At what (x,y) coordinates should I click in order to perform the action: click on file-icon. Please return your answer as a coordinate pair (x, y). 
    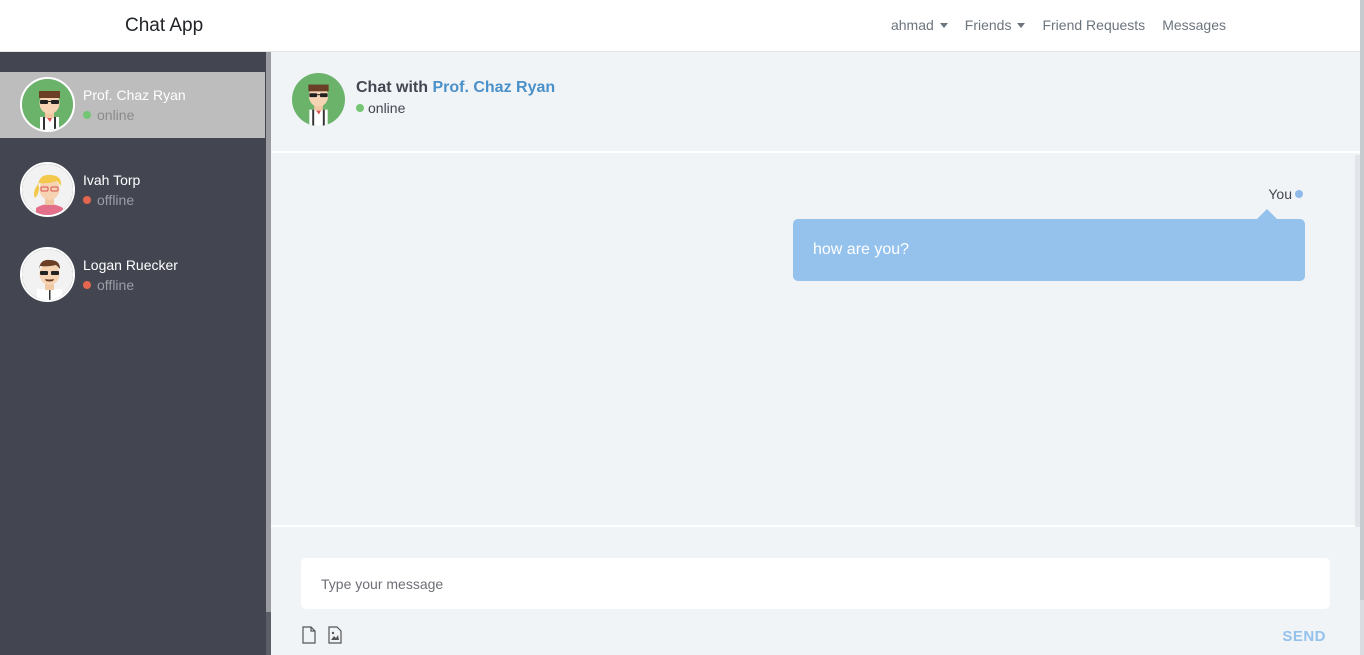
    Looking at the image, I should click on (309, 635).